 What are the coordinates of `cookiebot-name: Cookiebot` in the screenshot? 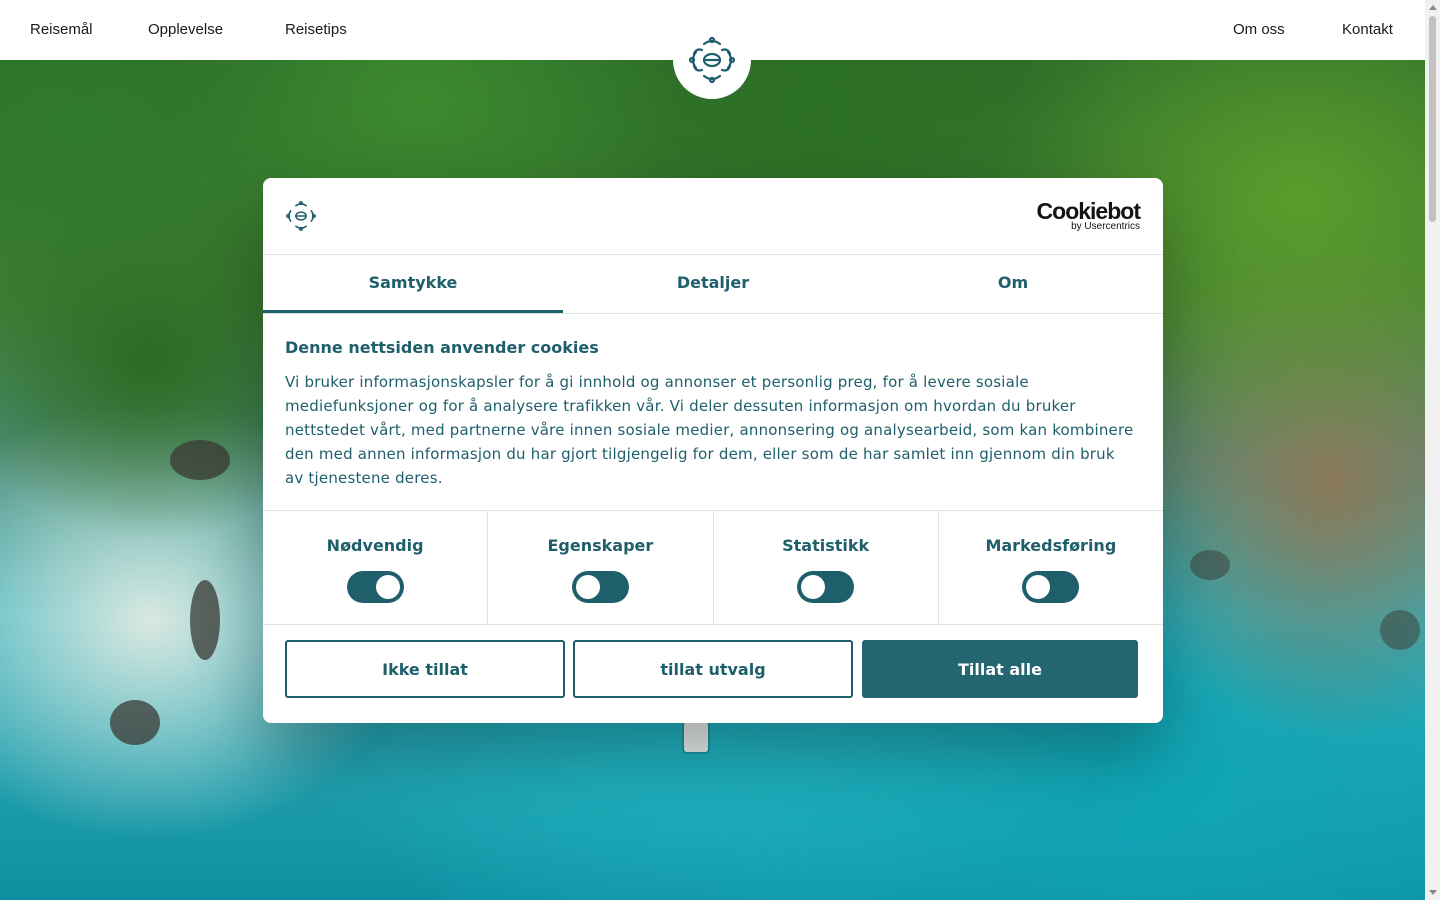 It's located at (1088, 211).